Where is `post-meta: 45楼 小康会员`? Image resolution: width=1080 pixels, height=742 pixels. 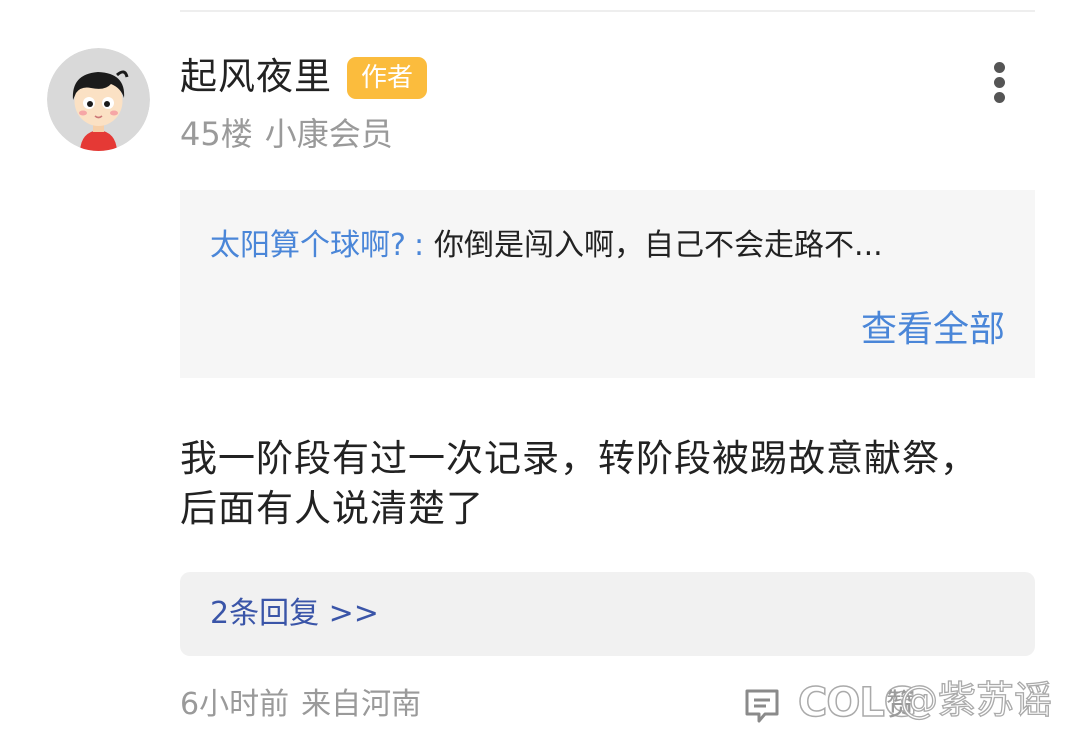
post-meta: 45楼 小康会员 is located at coordinates (286, 134).